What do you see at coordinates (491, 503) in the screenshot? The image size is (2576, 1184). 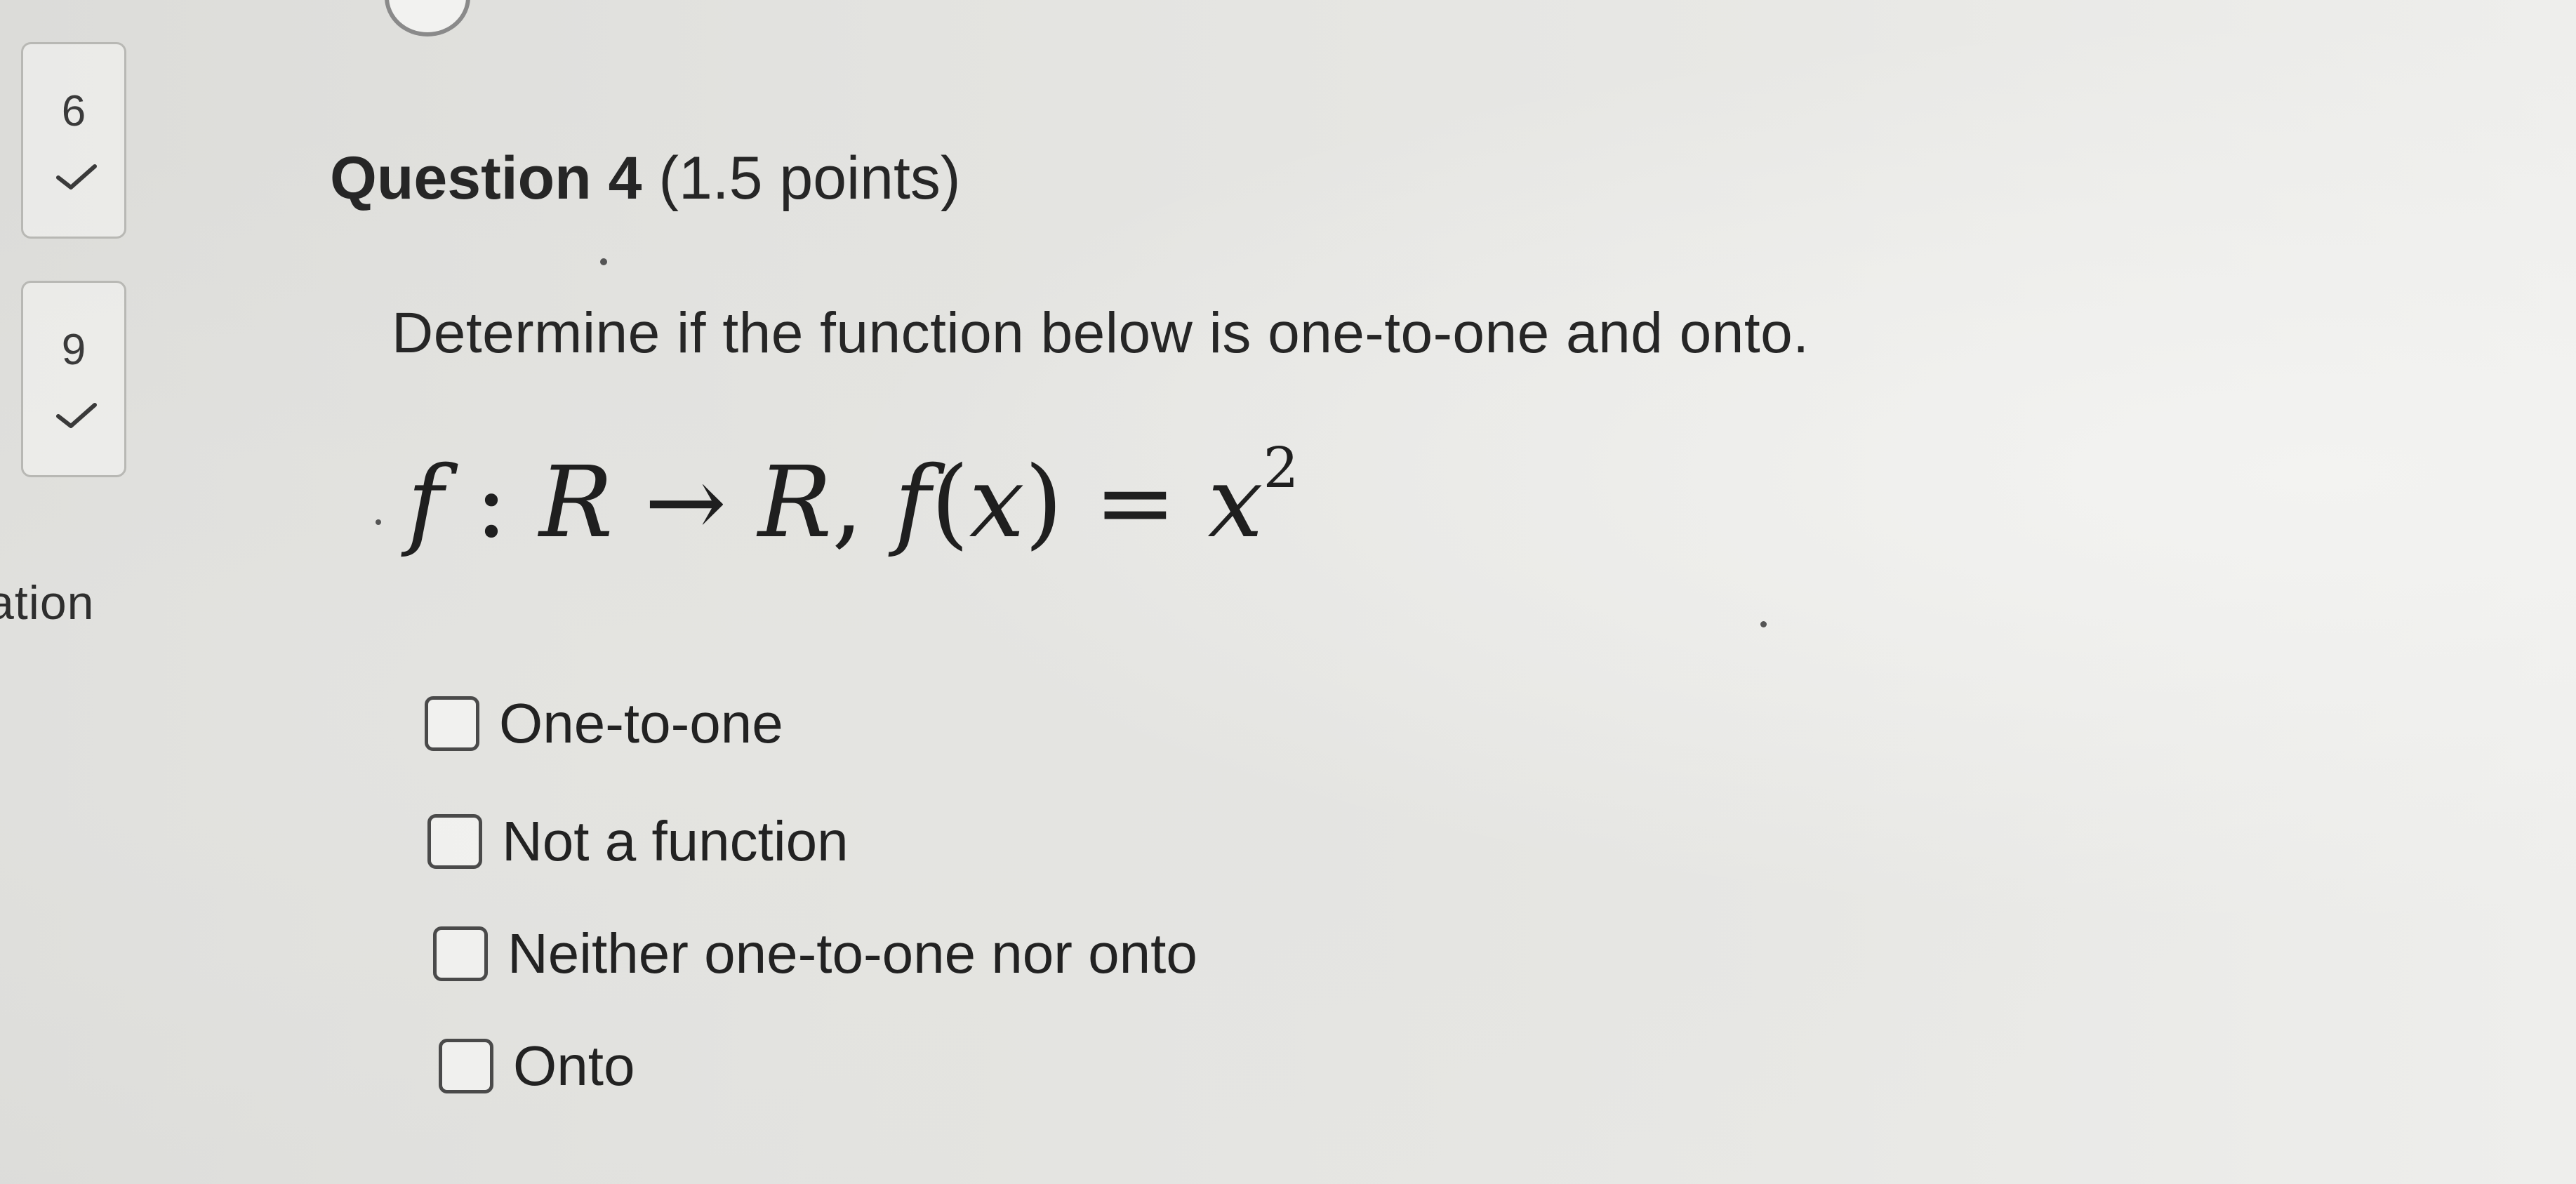 I see `math-colon: :` at bounding box center [491, 503].